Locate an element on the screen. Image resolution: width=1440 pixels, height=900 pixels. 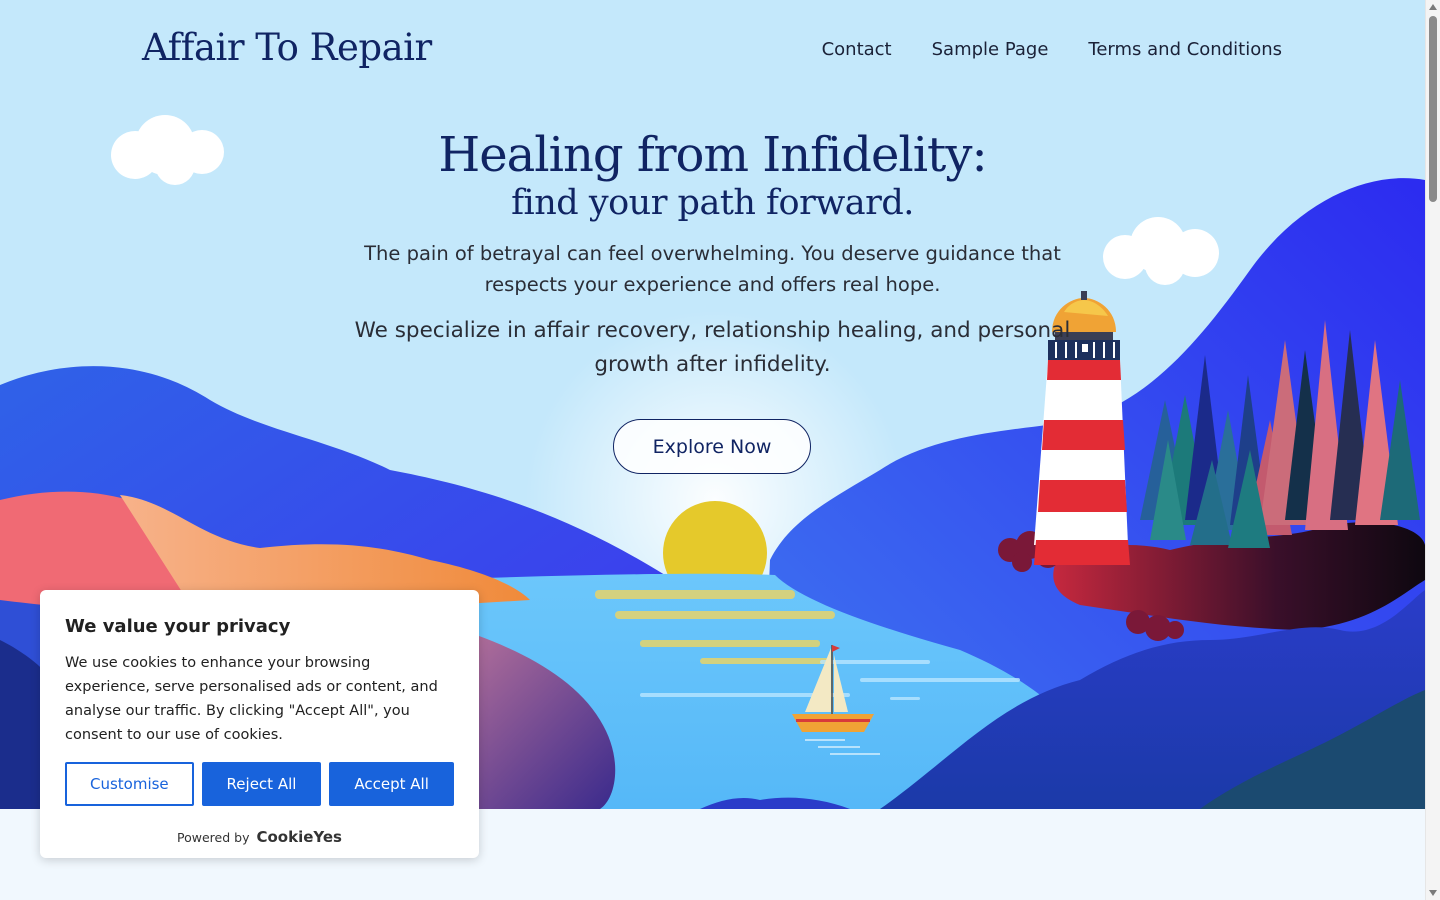
scroll-down-arrow-icon is located at coordinates (1433, 893).